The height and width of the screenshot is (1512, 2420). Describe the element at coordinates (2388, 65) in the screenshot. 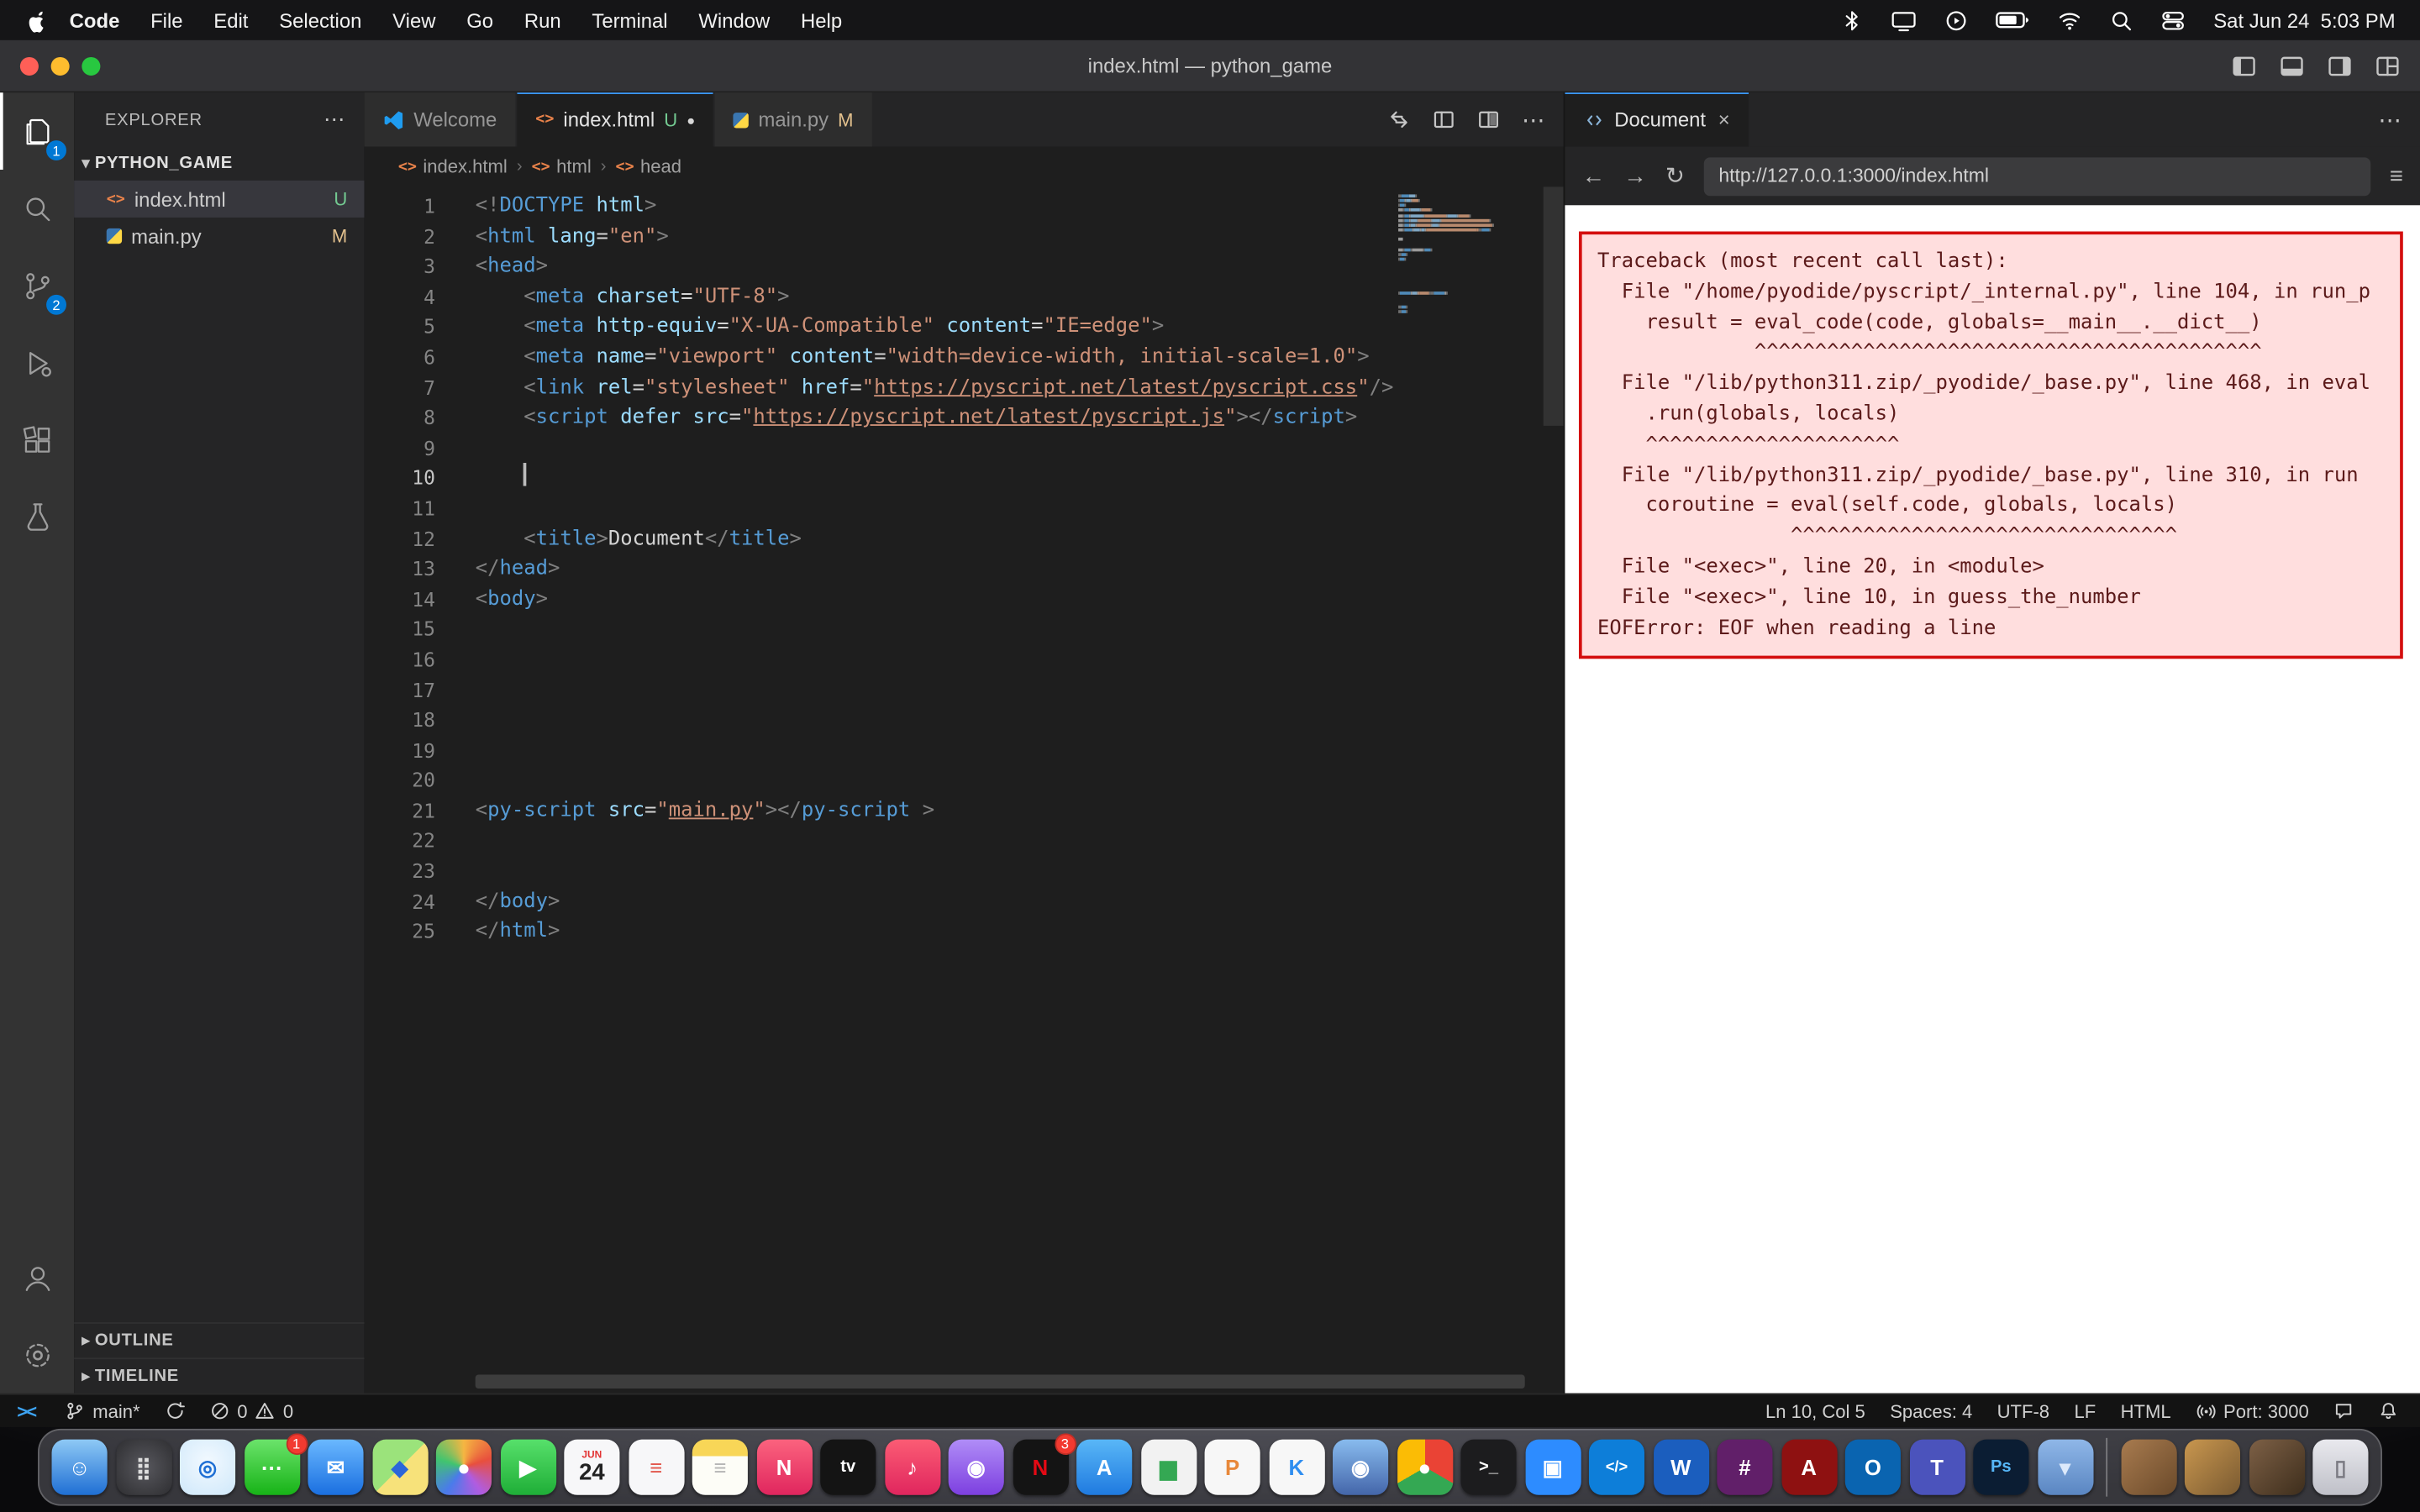

I see `customize-layout-icon` at that location.